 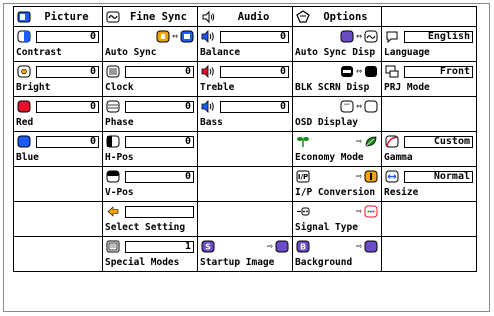 I want to click on phase-icon, so click(x=113, y=106).